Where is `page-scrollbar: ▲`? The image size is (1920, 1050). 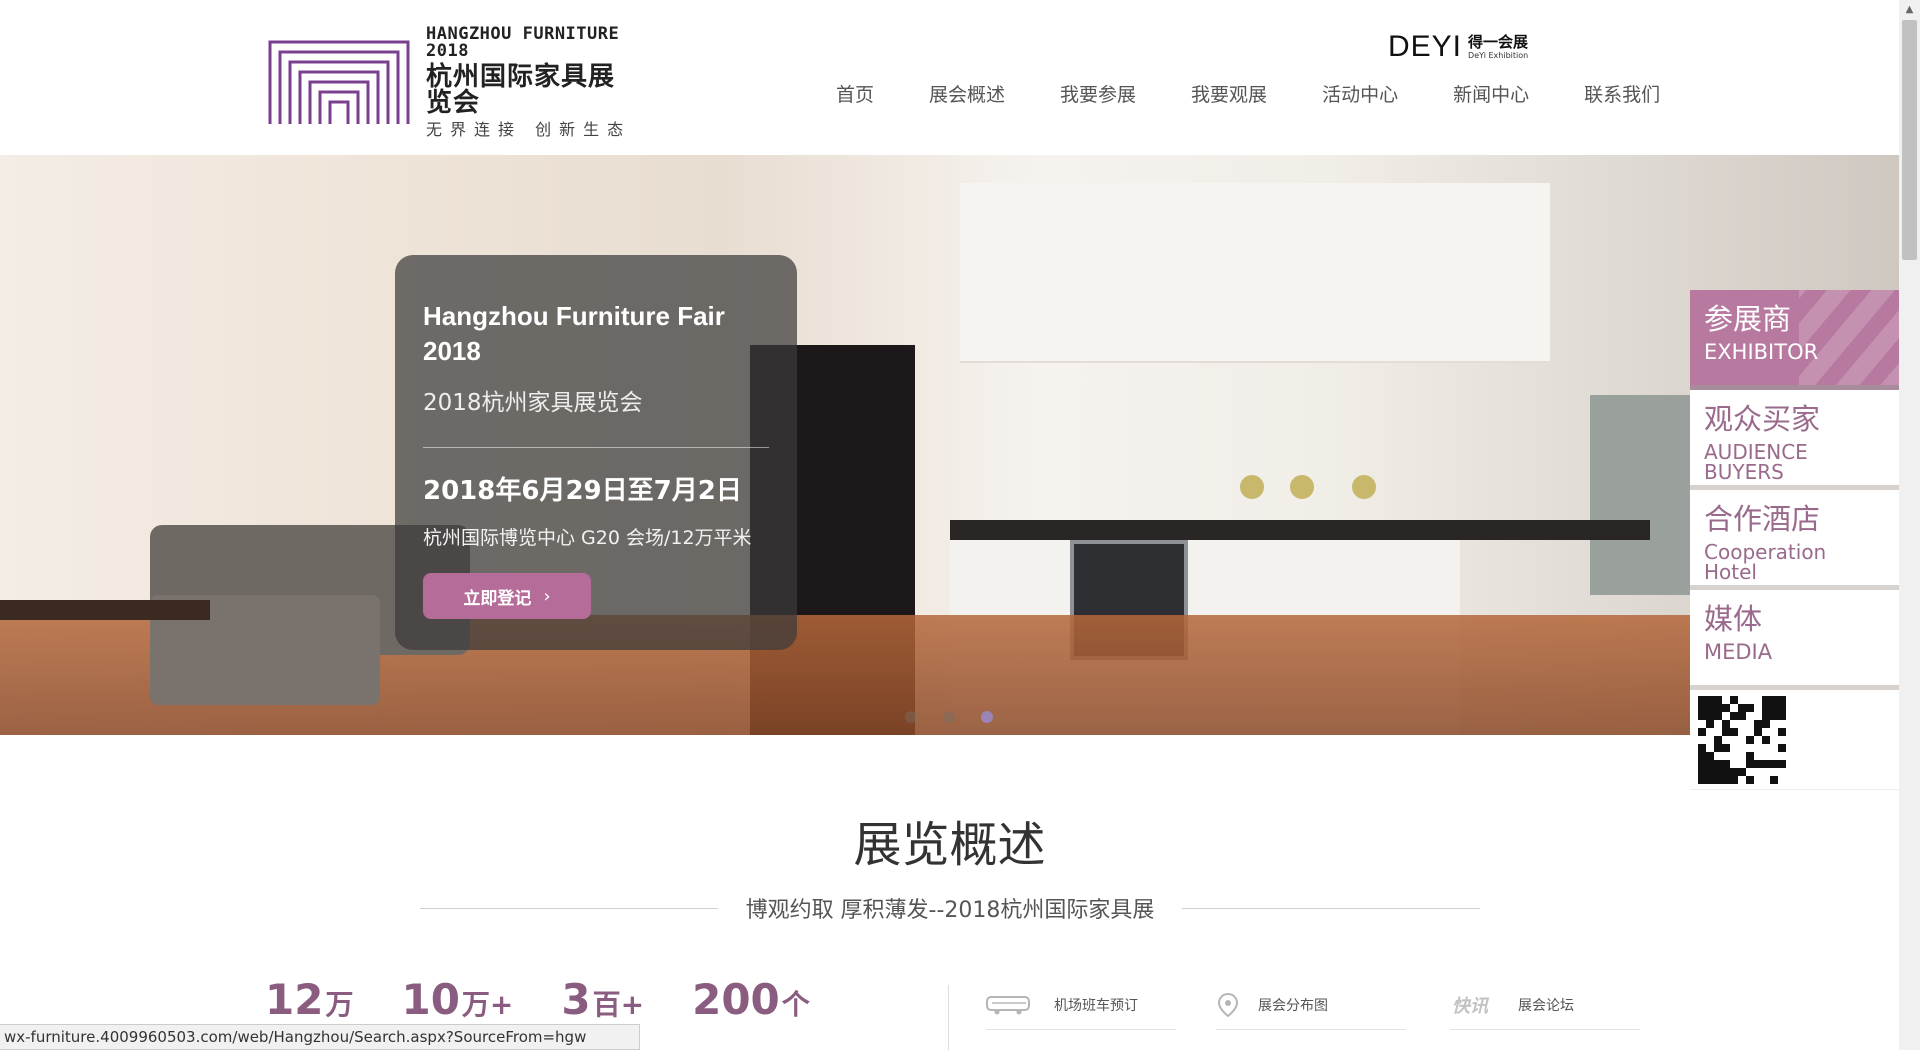
page-scrollbar: ▲ is located at coordinates (1909, 525).